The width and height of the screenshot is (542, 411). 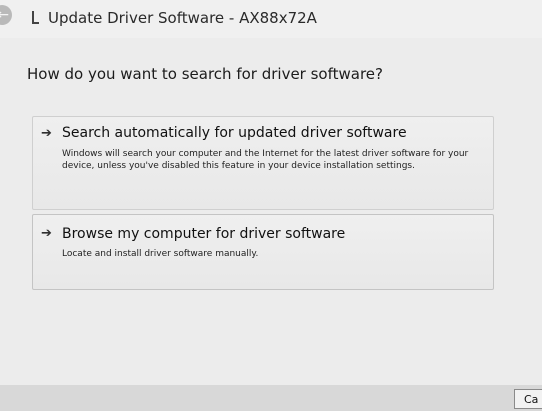 What do you see at coordinates (204, 234) in the screenshot?
I see `option-title: Browse my computer for driver software` at bounding box center [204, 234].